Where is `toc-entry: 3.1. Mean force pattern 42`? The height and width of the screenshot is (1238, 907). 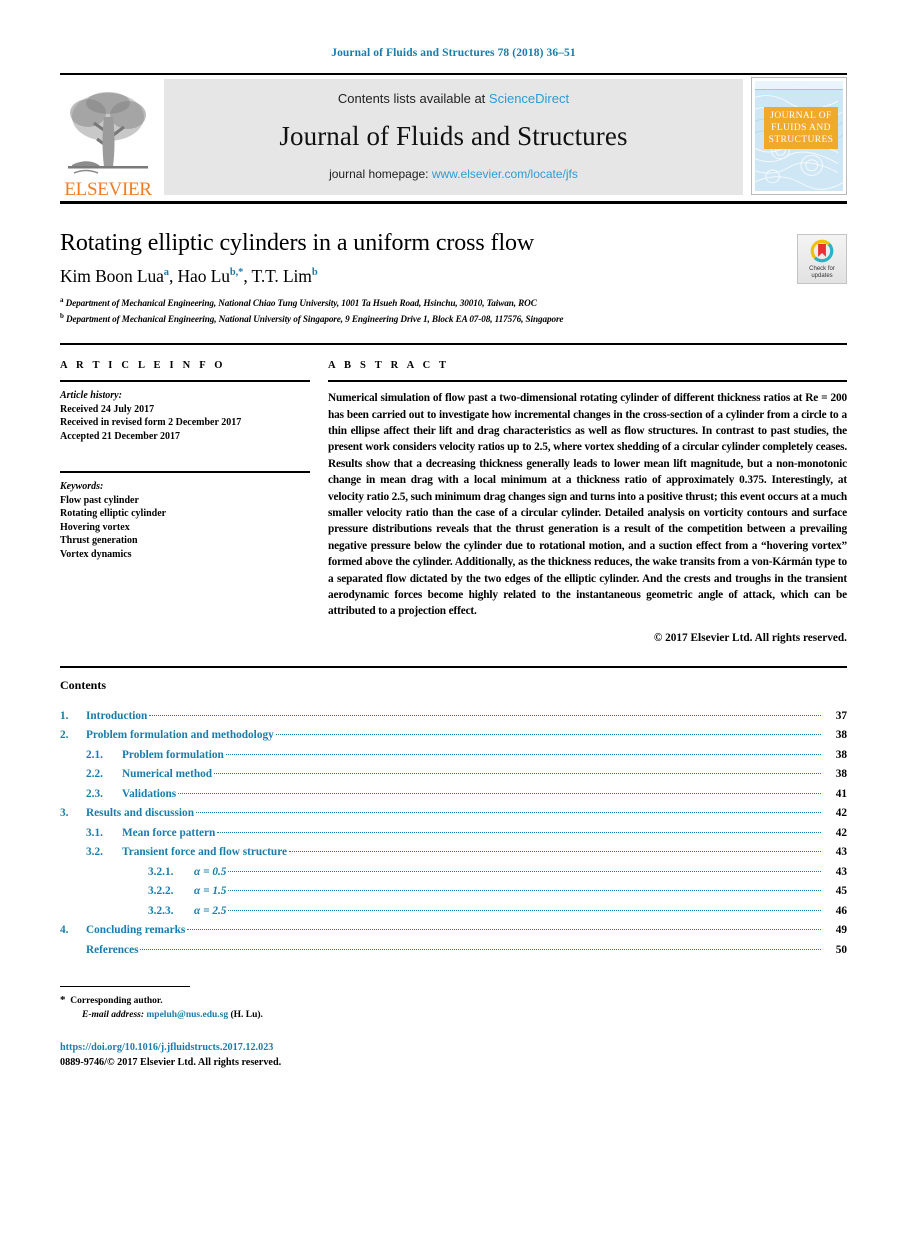
toc-entry: 3.1. Mean force pattern 42 is located at coordinates (453, 834).